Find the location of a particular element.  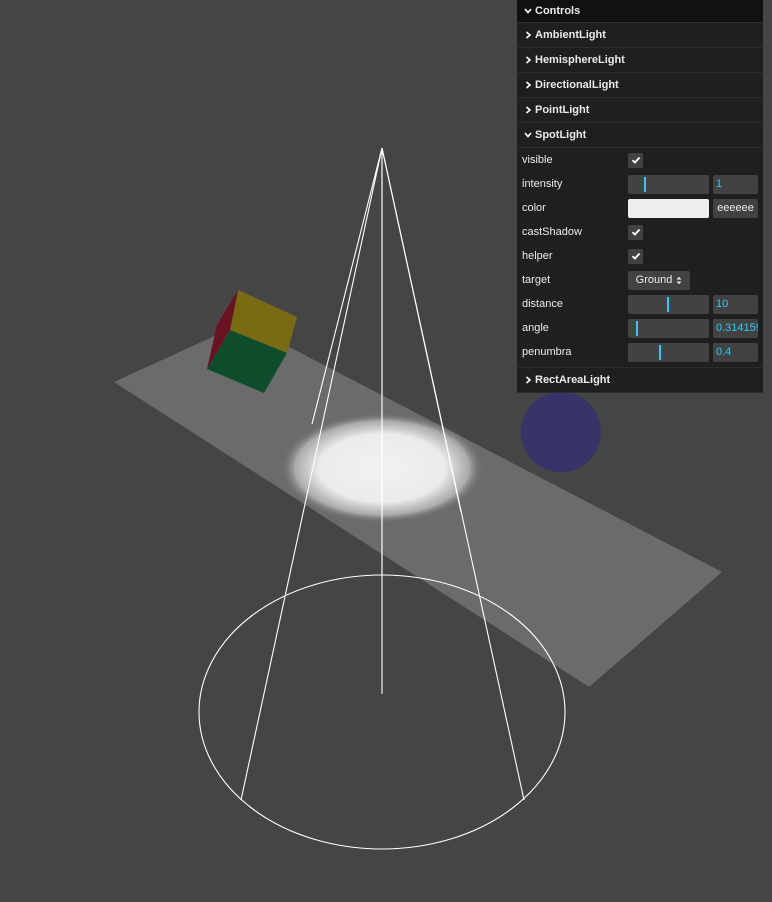

control-distance: distance 10 is located at coordinates (640, 304).